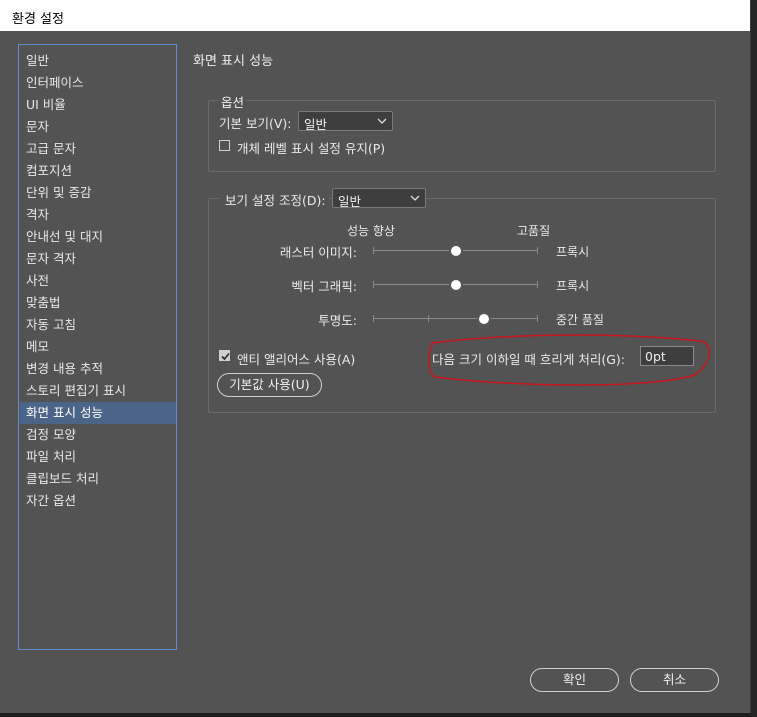  I want to click on preserve-object-label: 개체 레벨 표시 설정 유지(P), so click(311, 148).